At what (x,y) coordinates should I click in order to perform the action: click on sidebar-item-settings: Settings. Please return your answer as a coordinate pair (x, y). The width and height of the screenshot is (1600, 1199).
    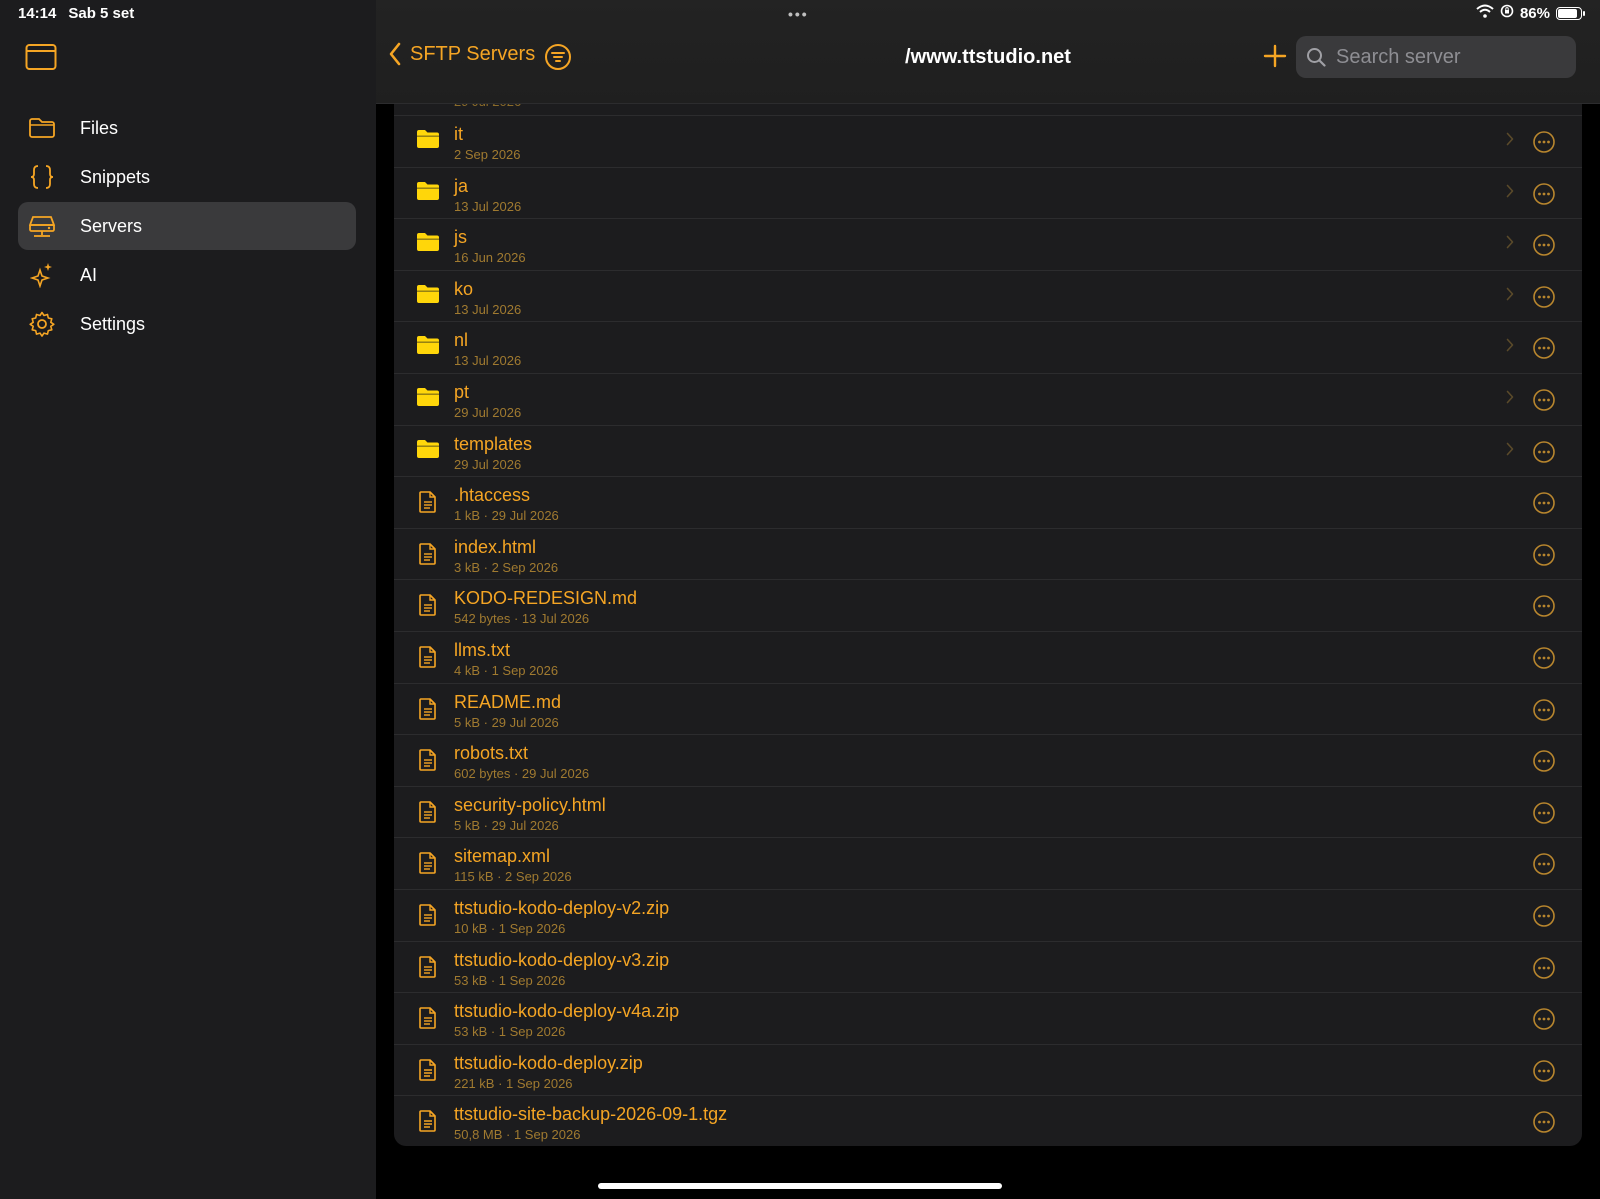
    Looking at the image, I should click on (187, 324).